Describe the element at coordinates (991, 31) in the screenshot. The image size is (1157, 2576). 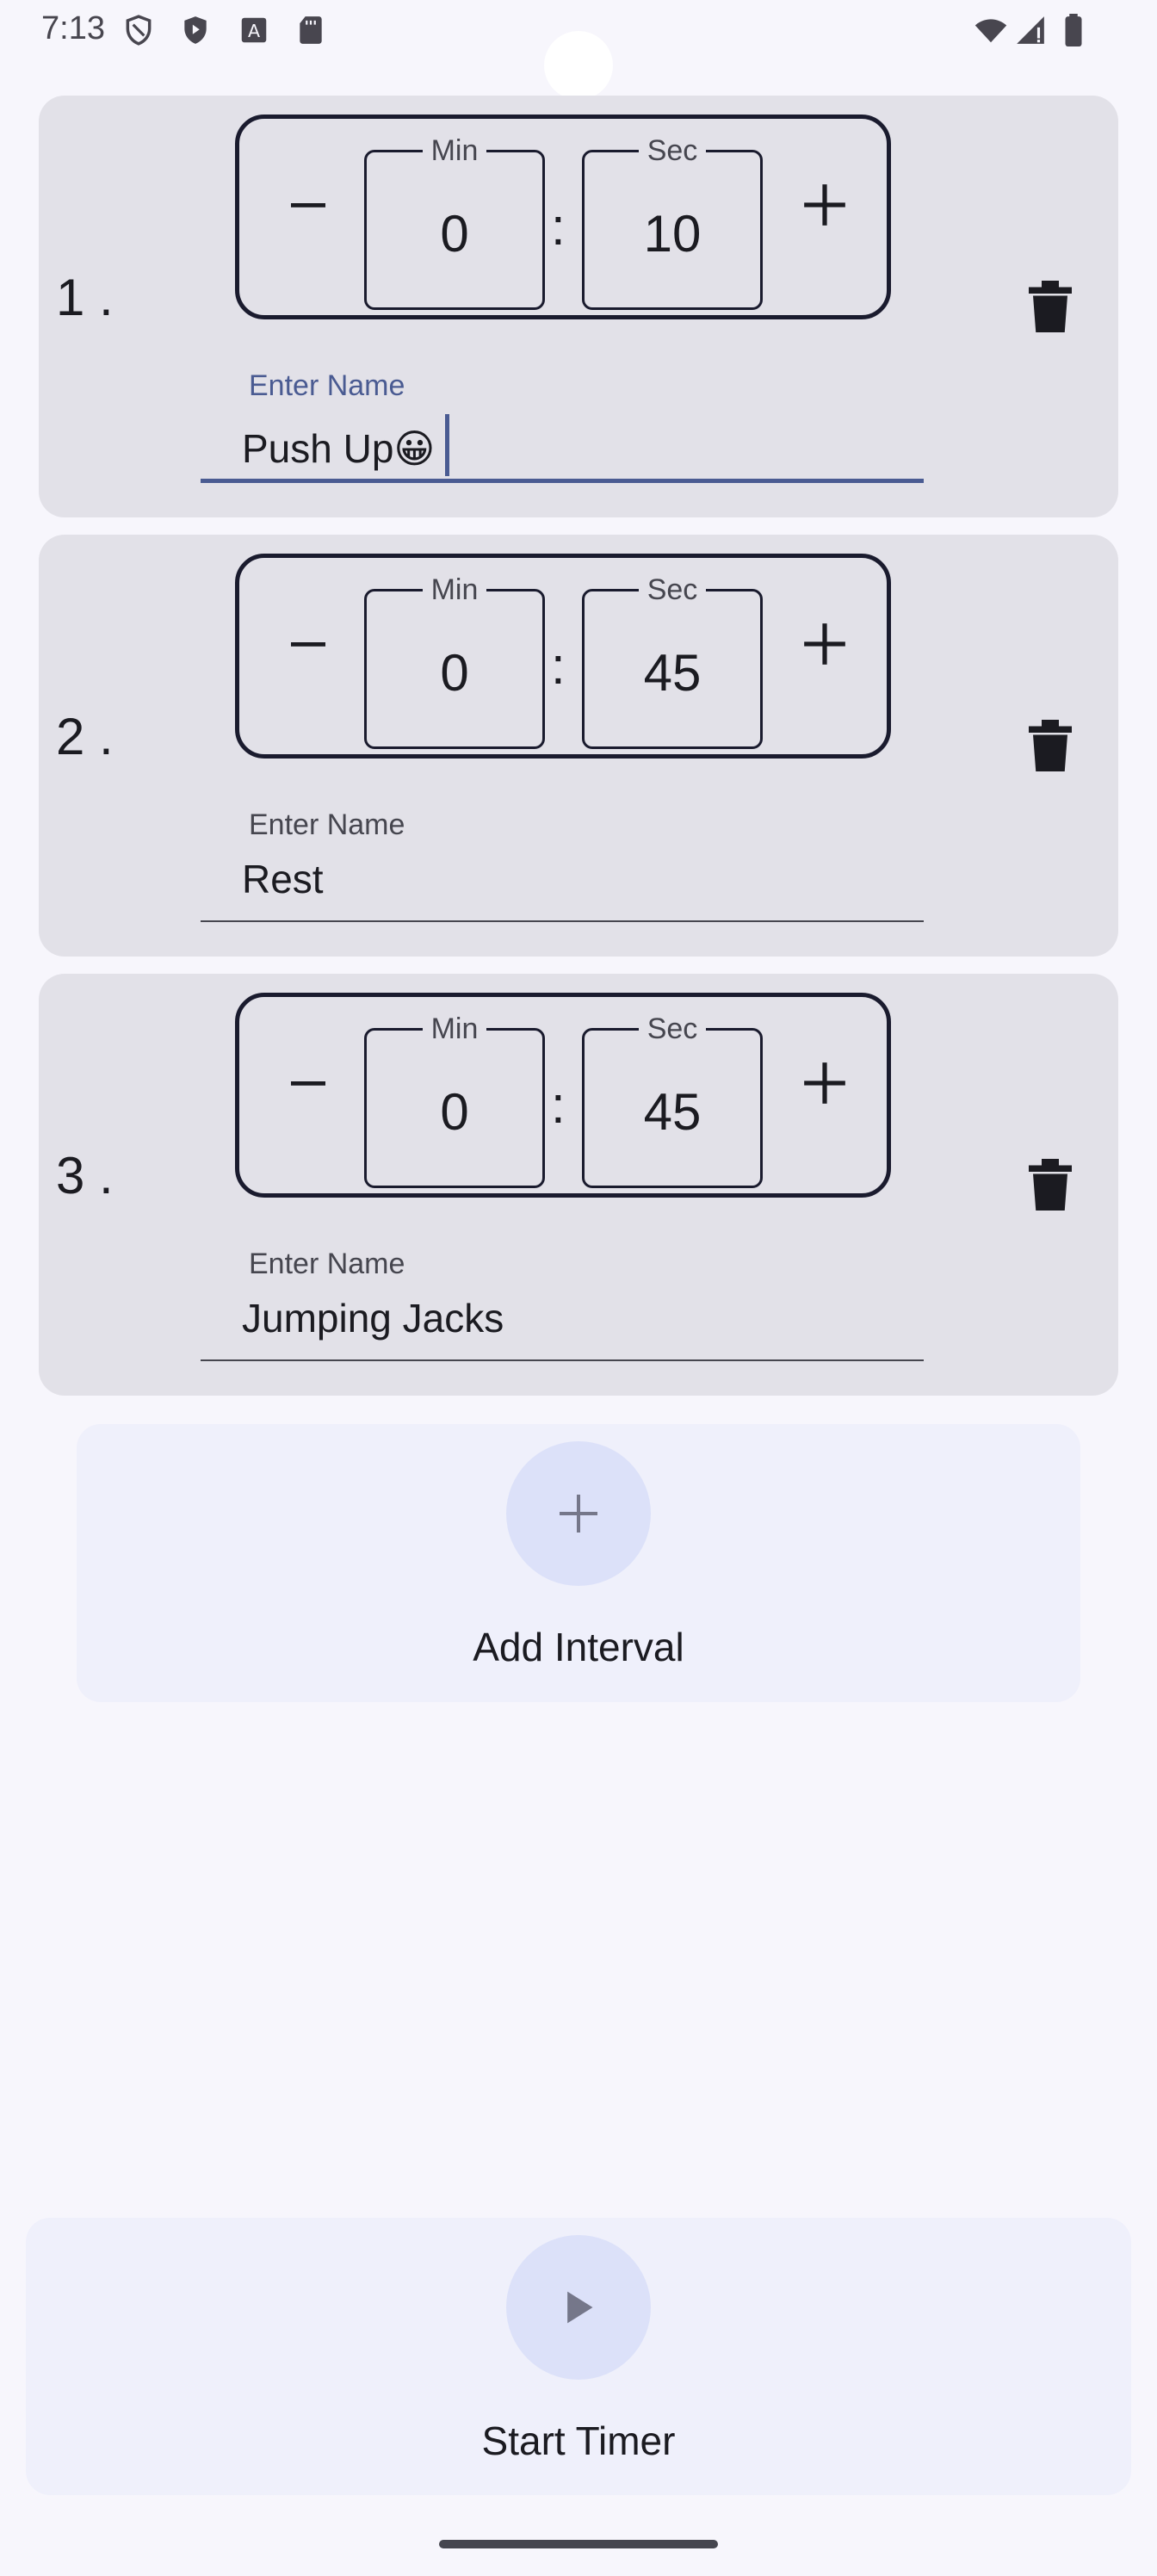
I see `wifi-icon` at that location.